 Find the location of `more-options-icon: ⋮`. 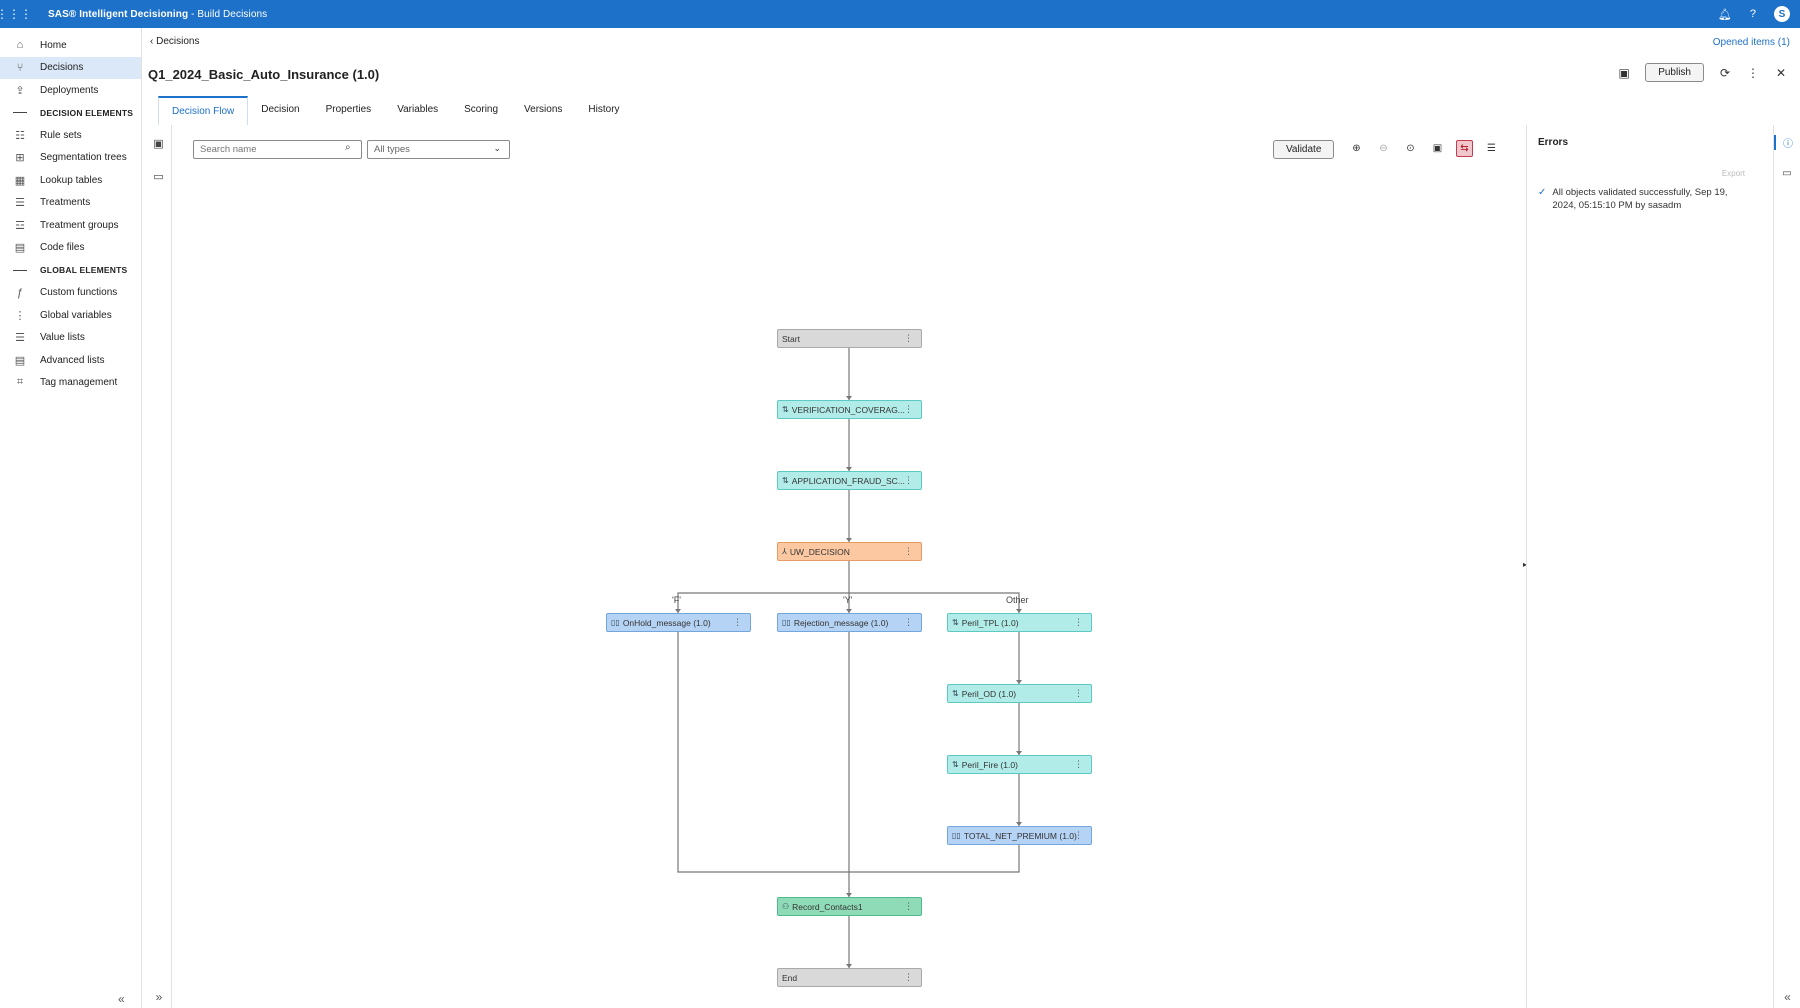

more-options-icon: ⋮ is located at coordinates (1753, 73).